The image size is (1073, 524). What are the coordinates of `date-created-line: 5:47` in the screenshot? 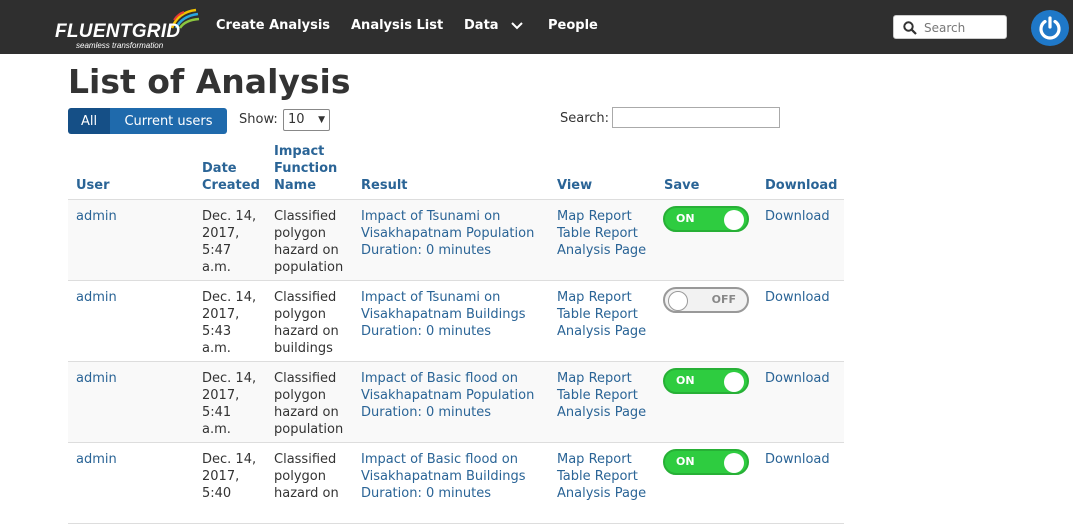 It's located at (217, 250).